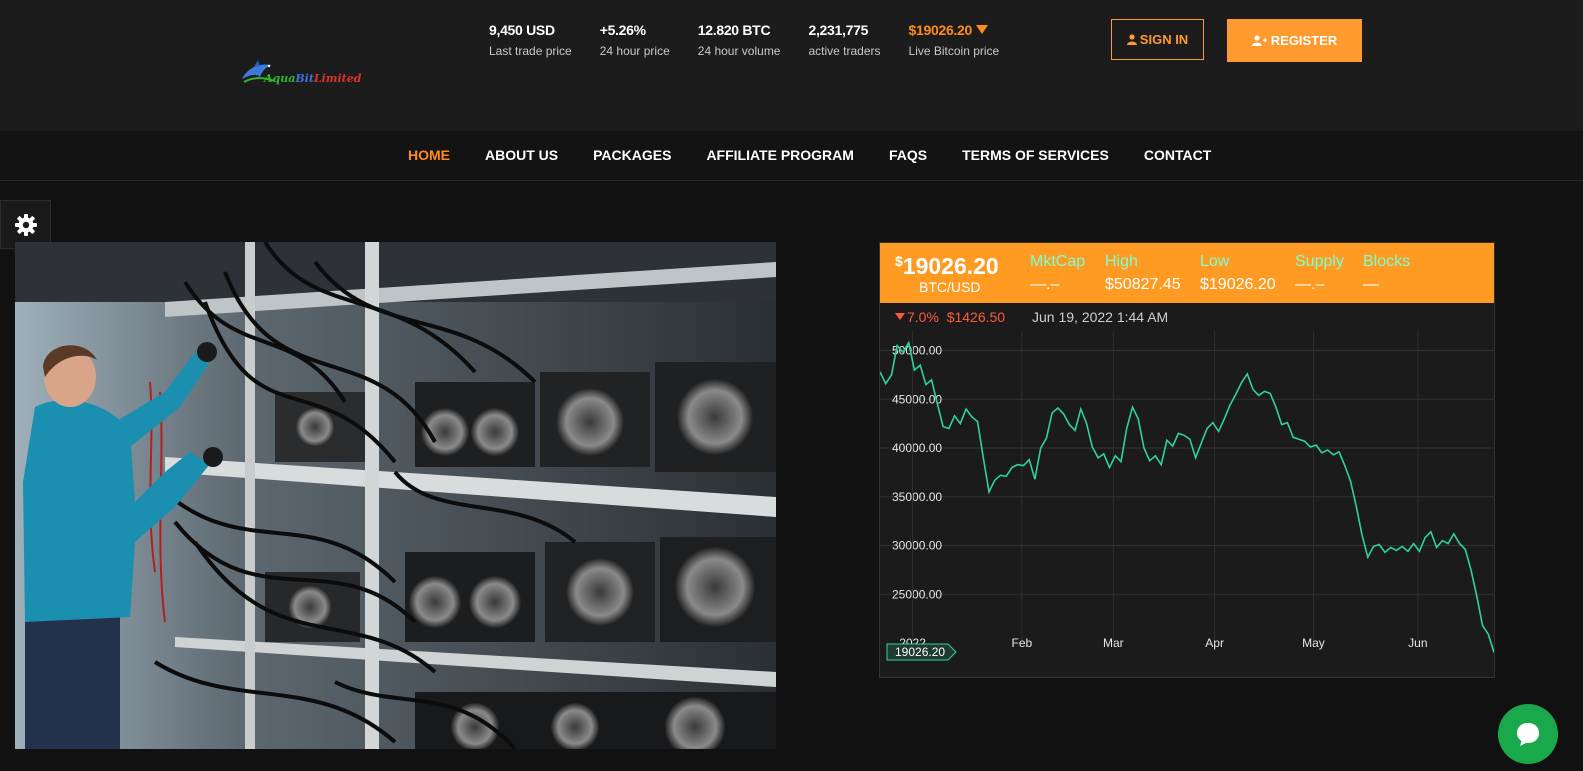 Image resolution: width=1583 pixels, height=771 pixels. What do you see at coordinates (844, 51) in the screenshot?
I see `stat-label: active traders` at bounding box center [844, 51].